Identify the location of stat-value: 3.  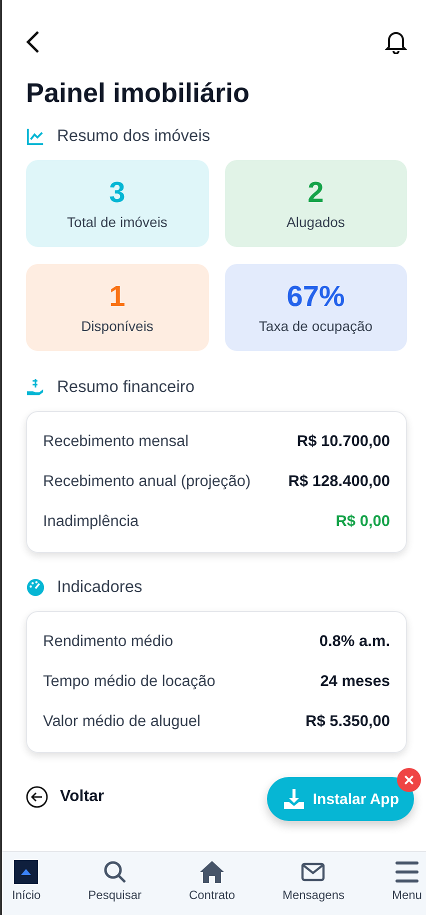
(117, 194).